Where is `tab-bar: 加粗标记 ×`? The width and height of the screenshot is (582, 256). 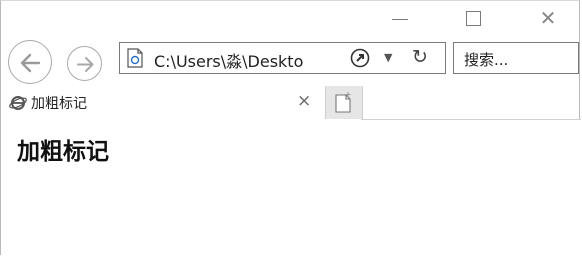
tab-bar: 加粗标记 × is located at coordinates (291, 103).